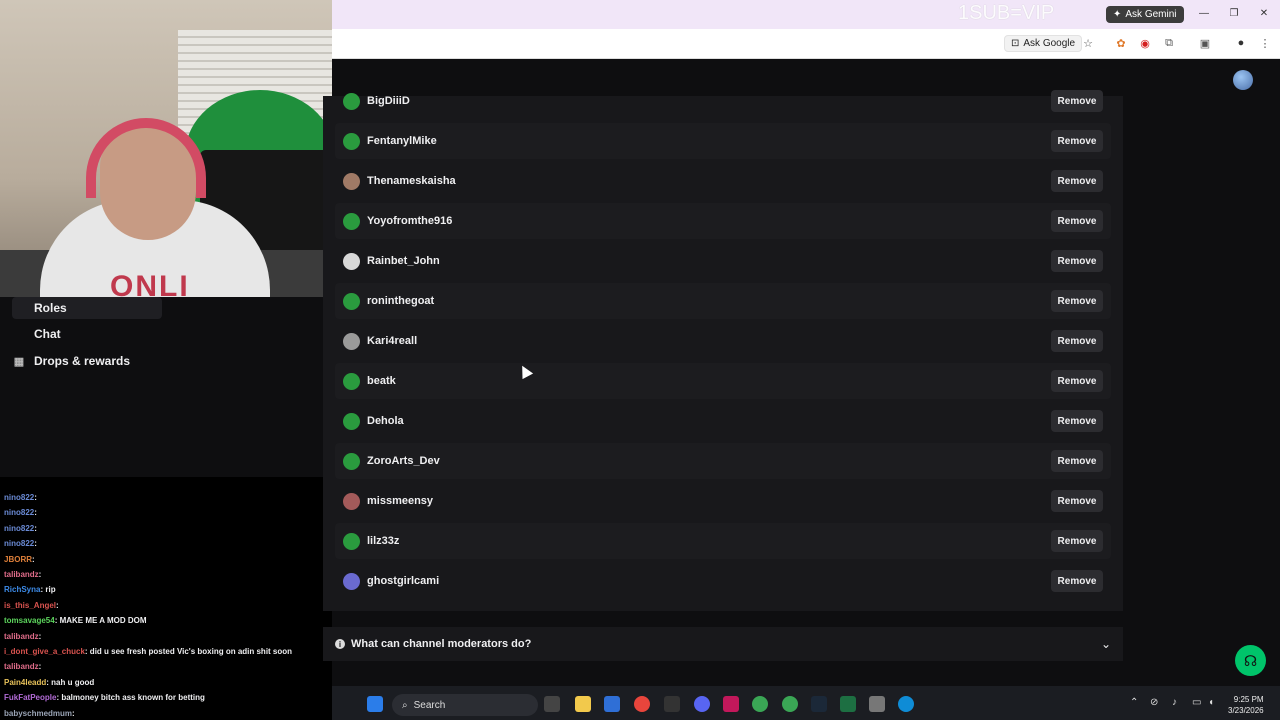 The image size is (1280, 720). What do you see at coordinates (1250, 660) in the screenshot?
I see `help-chat-button: ☊` at bounding box center [1250, 660].